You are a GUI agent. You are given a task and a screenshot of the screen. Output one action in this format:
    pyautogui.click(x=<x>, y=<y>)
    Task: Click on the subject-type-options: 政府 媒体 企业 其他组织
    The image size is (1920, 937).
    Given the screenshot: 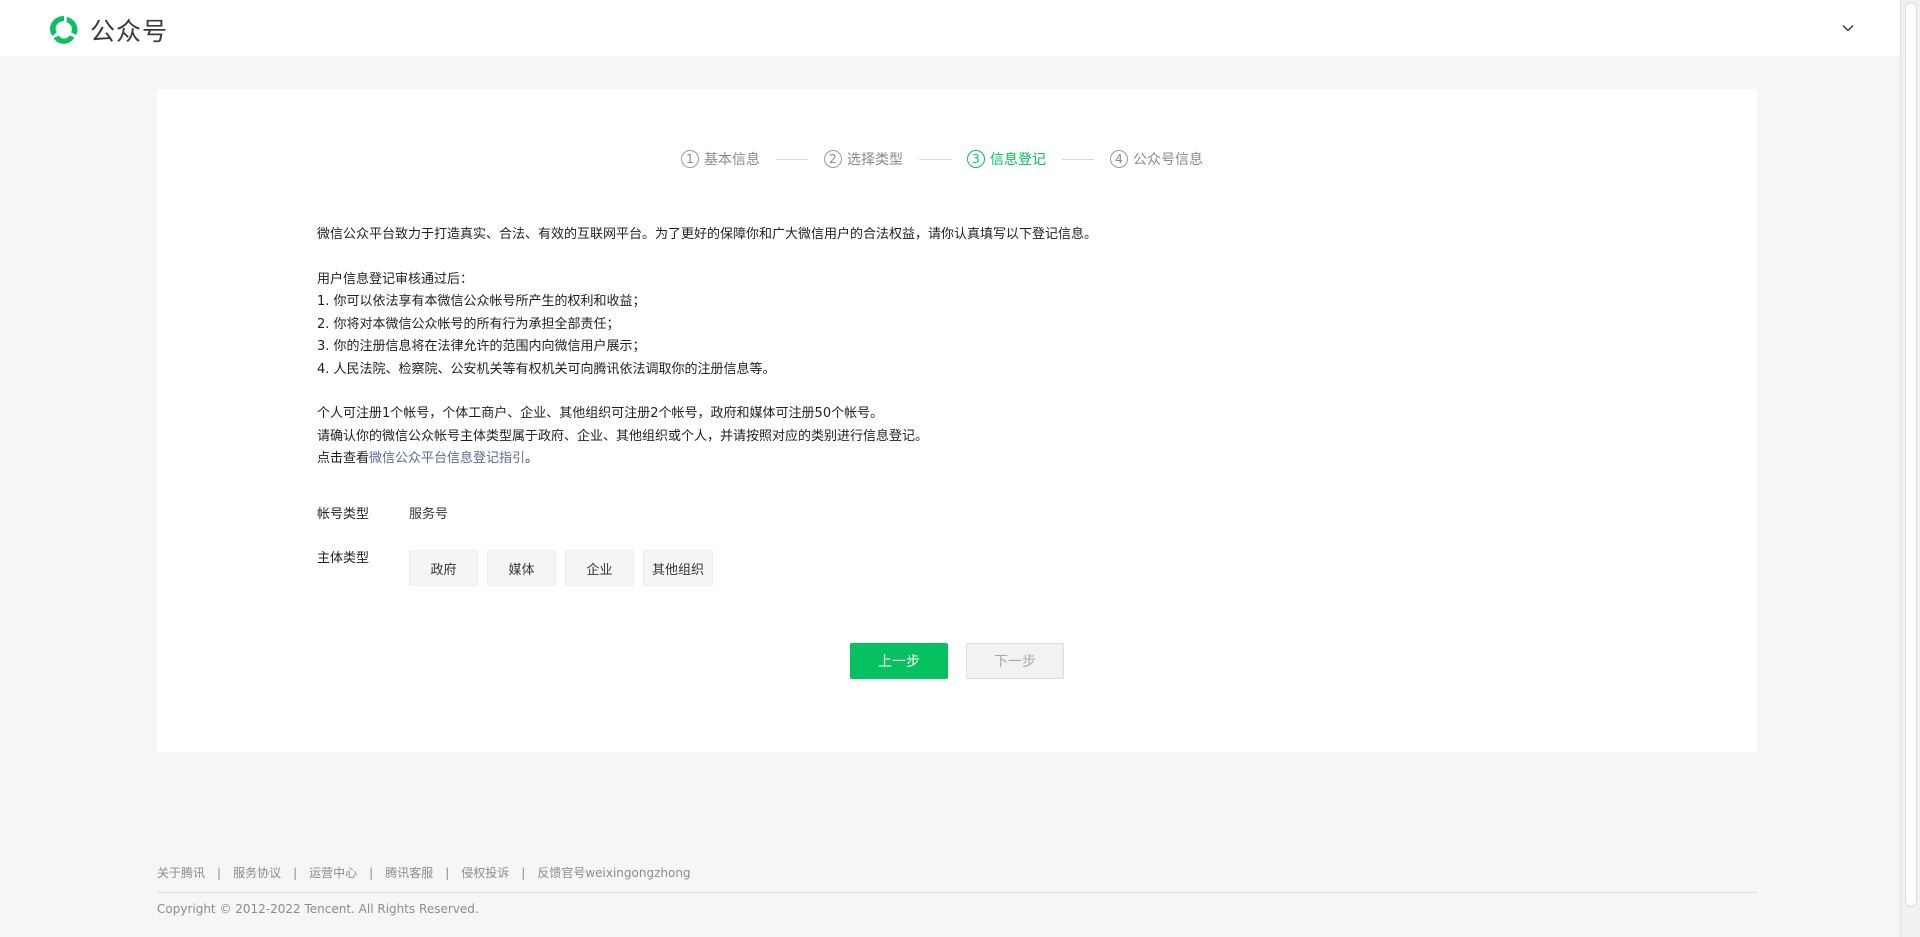 What is the action you would take?
    pyautogui.click(x=565, y=568)
    